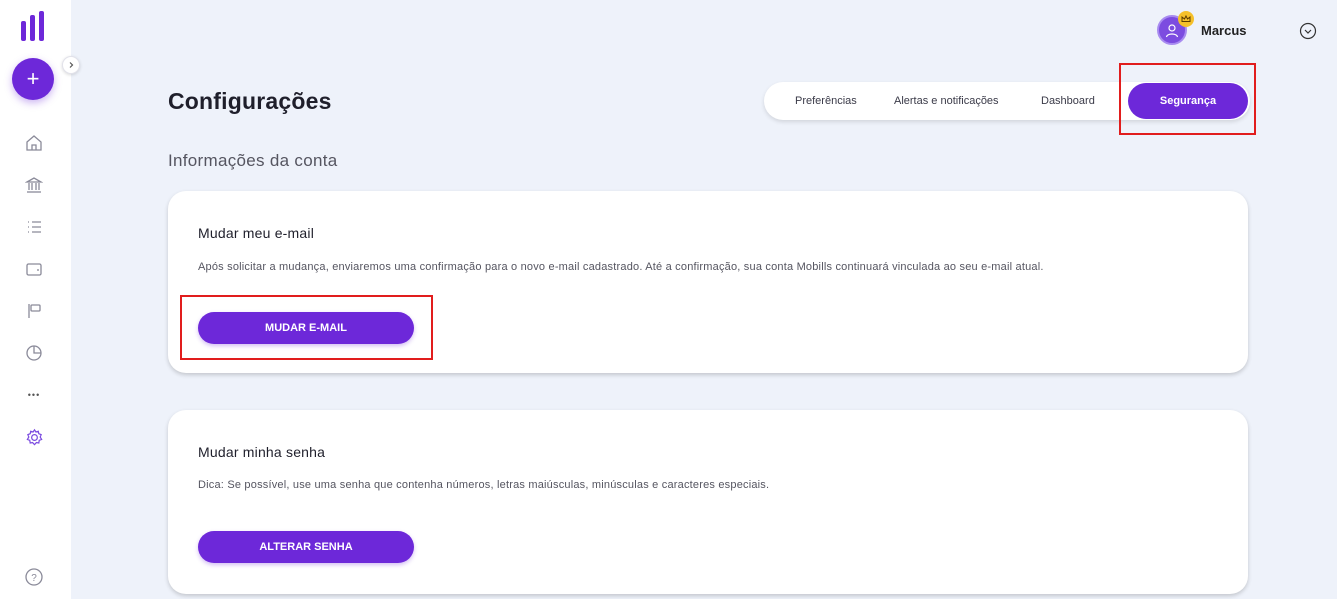  Describe the element at coordinates (34, 311) in the screenshot. I see `flag-icon` at that location.